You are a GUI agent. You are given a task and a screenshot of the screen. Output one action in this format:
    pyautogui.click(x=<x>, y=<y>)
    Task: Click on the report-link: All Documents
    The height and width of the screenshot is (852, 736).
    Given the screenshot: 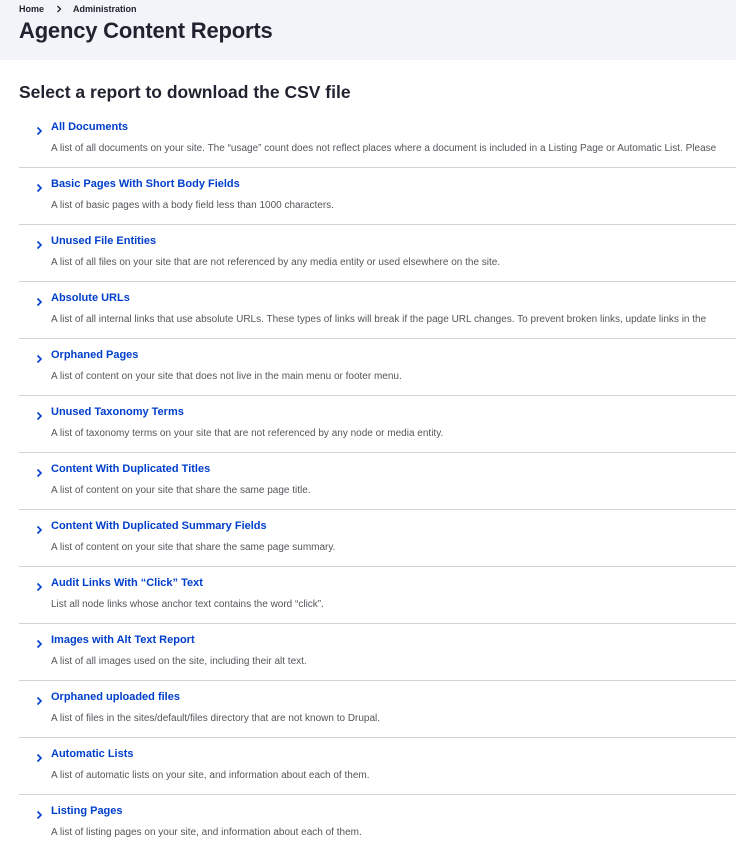 What is the action you would take?
    pyautogui.click(x=89, y=127)
    